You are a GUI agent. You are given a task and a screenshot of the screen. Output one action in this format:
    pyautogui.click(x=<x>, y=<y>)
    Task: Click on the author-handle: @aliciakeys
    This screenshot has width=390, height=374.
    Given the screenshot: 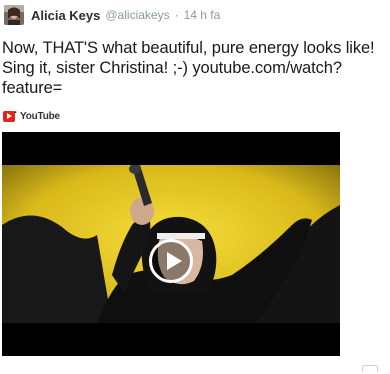 What is the action you would take?
    pyautogui.click(x=137, y=15)
    